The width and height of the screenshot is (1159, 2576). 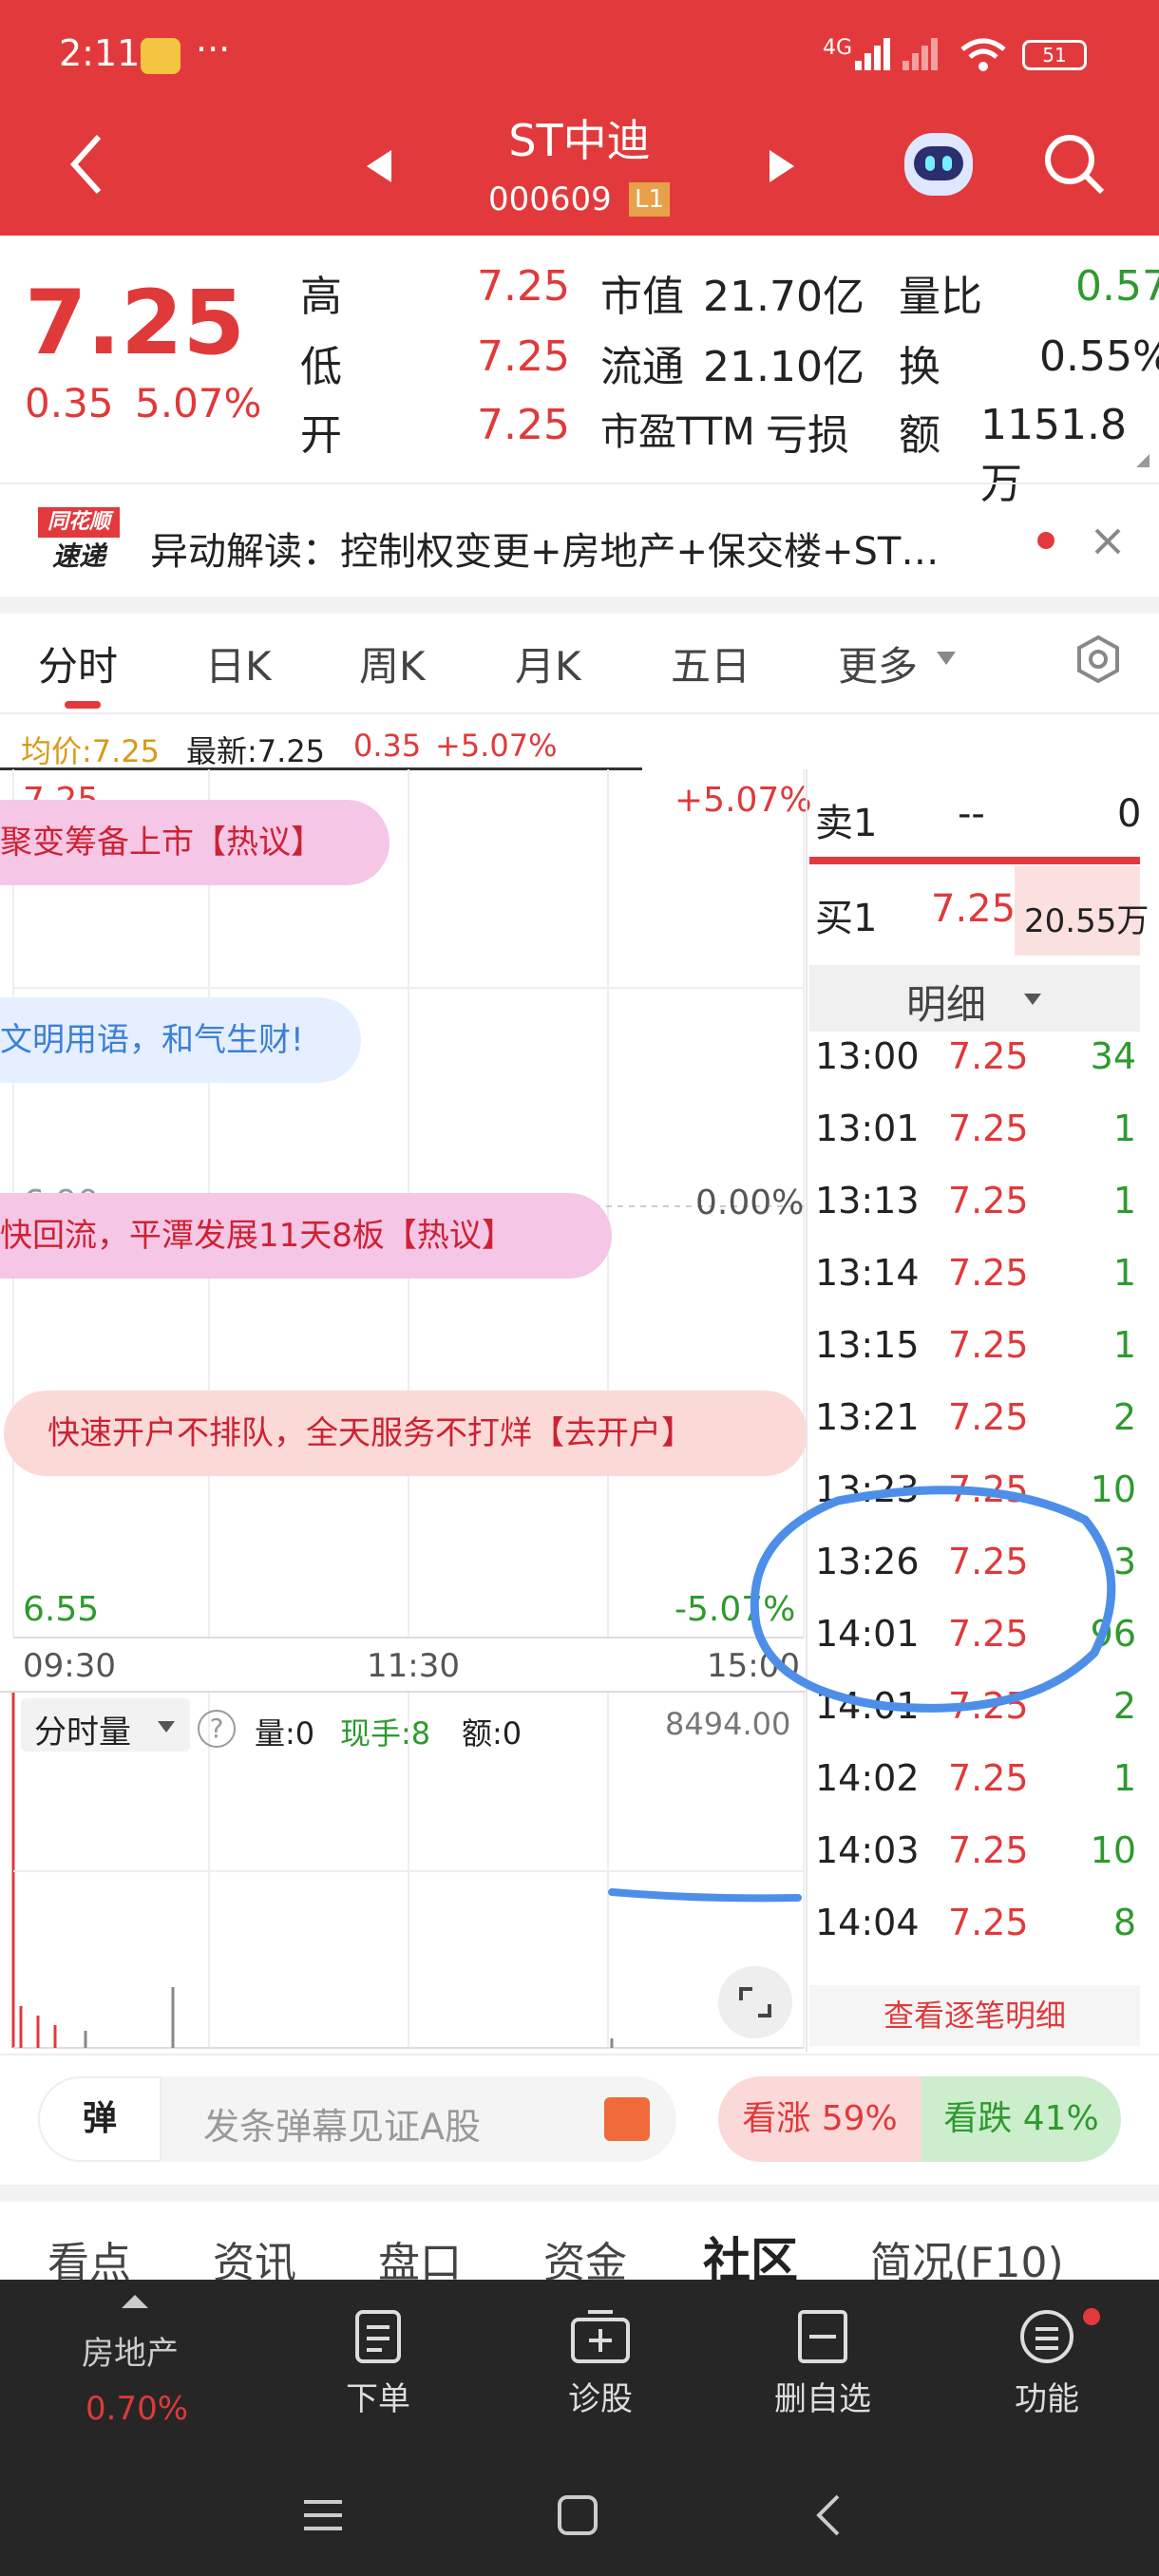 I want to click on close-icon, so click(x=1107, y=541).